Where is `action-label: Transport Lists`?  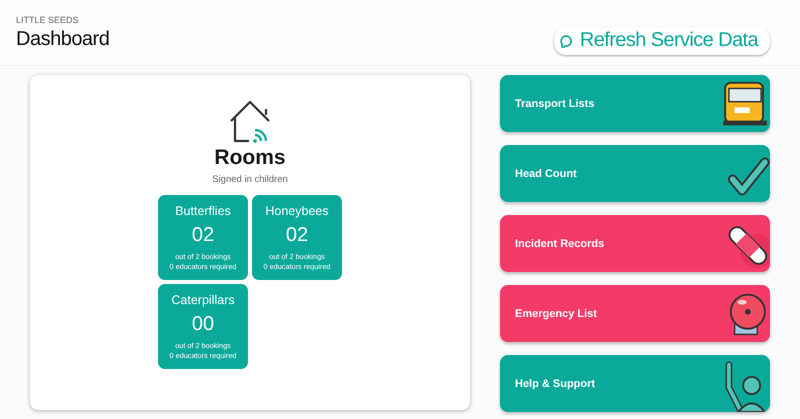
action-label: Transport Lists is located at coordinates (554, 104).